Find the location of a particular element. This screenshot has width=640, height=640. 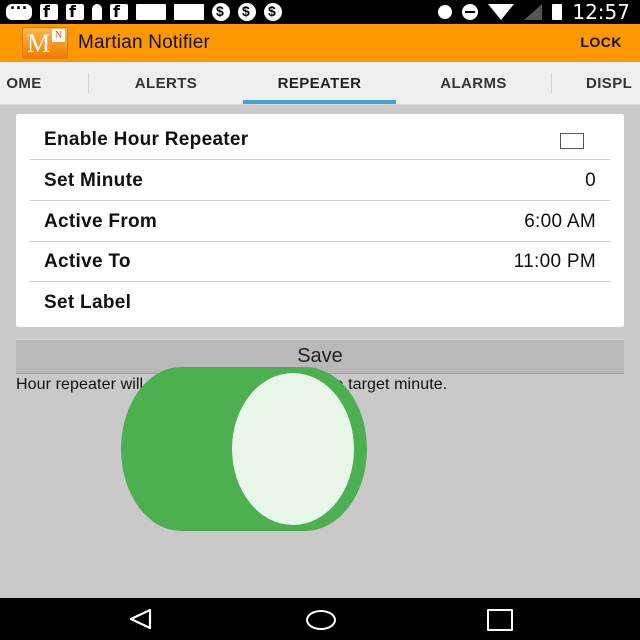

cylinder-face is located at coordinates (293, 449).